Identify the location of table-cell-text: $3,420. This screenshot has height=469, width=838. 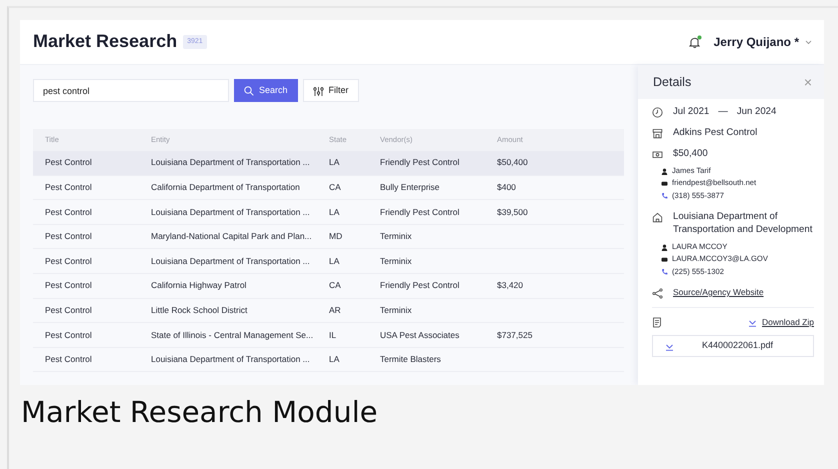
(510, 285).